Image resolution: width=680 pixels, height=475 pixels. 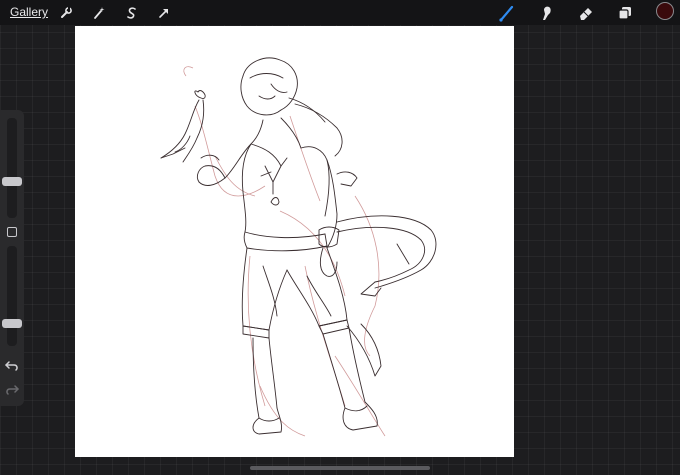 I want to click on home-indicator, so click(x=340, y=468).